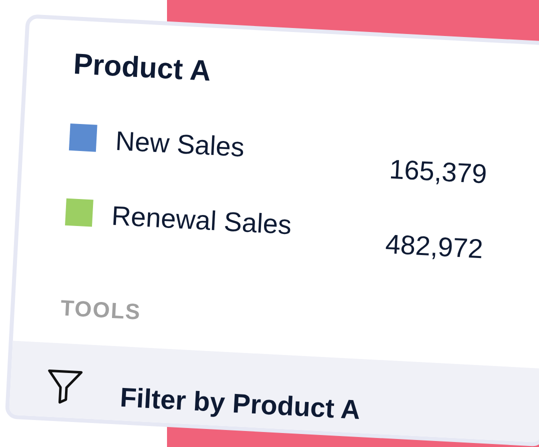  What do you see at coordinates (101, 310) in the screenshot?
I see `section-heading: TOOLS` at bounding box center [101, 310].